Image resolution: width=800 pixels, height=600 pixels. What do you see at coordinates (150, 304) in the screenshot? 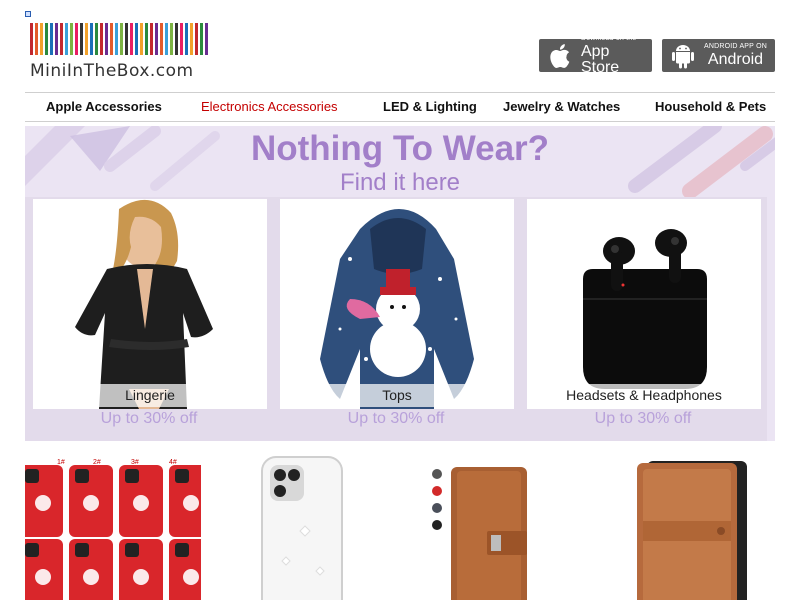
I see `lingerie-image` at bounding box center [150, 304].